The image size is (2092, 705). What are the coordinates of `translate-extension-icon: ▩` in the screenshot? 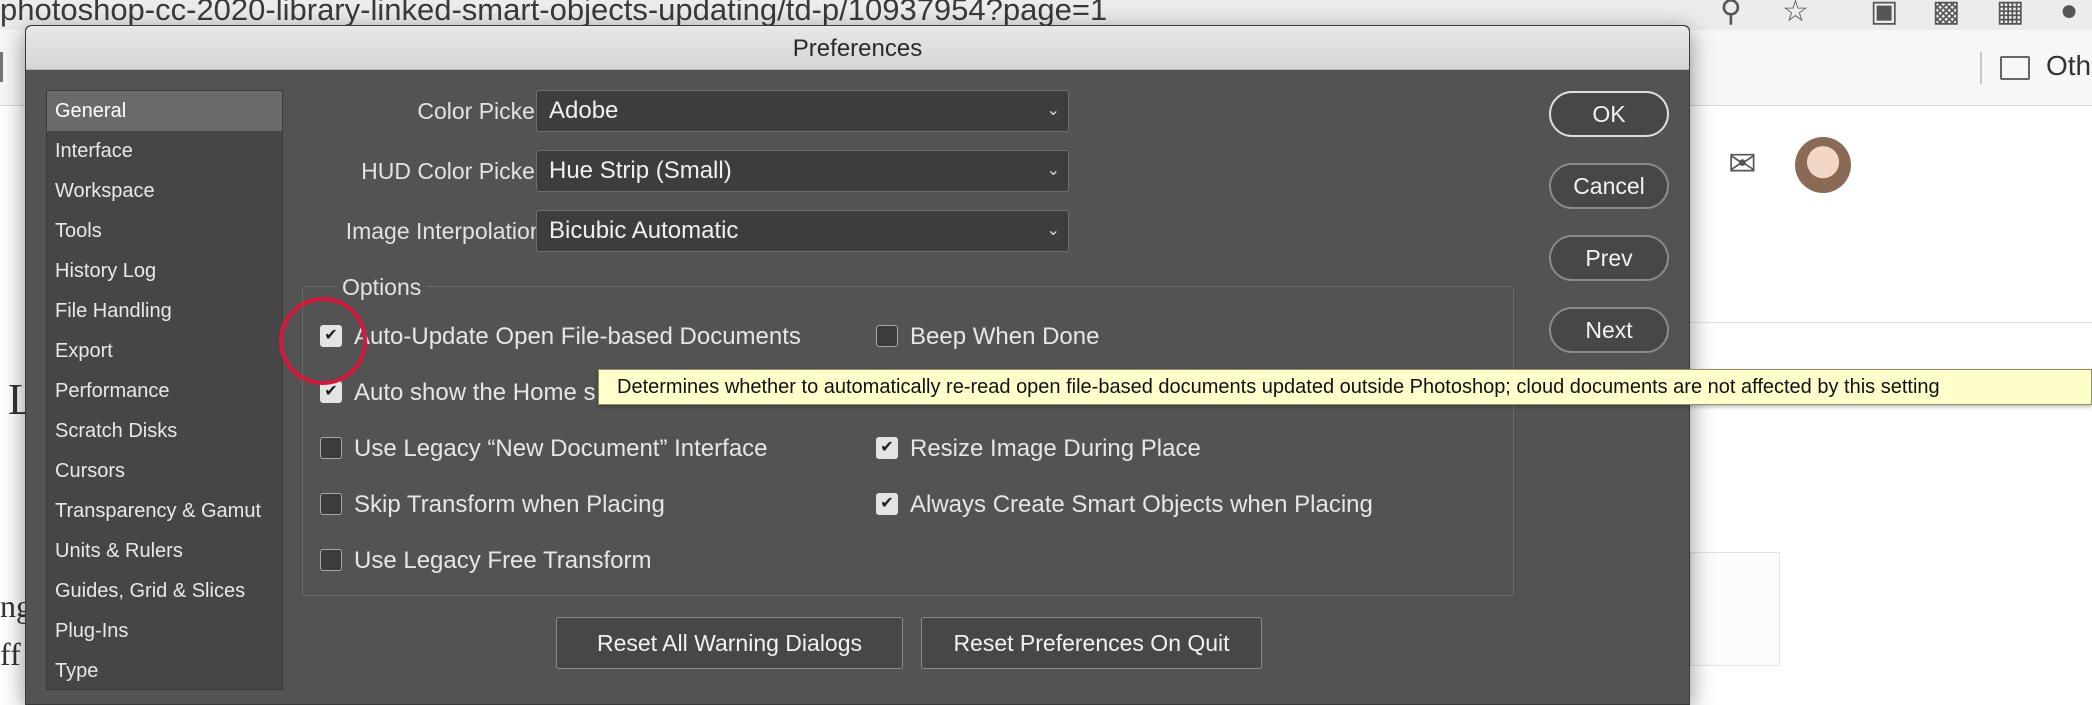 It's located at (1946, 14).